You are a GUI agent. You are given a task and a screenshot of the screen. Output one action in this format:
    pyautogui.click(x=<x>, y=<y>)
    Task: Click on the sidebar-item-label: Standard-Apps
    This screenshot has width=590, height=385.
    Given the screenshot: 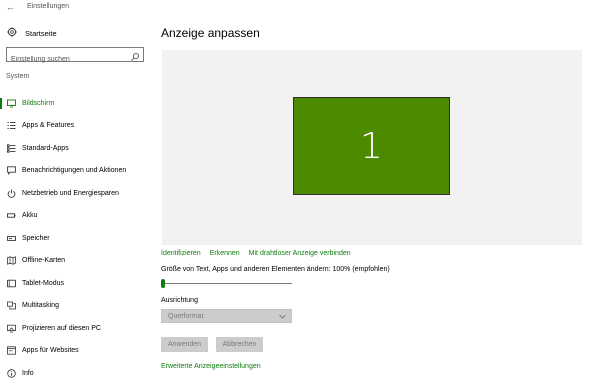 What is the action you would take?
    pyautogui.click(x=45, y=148)
    